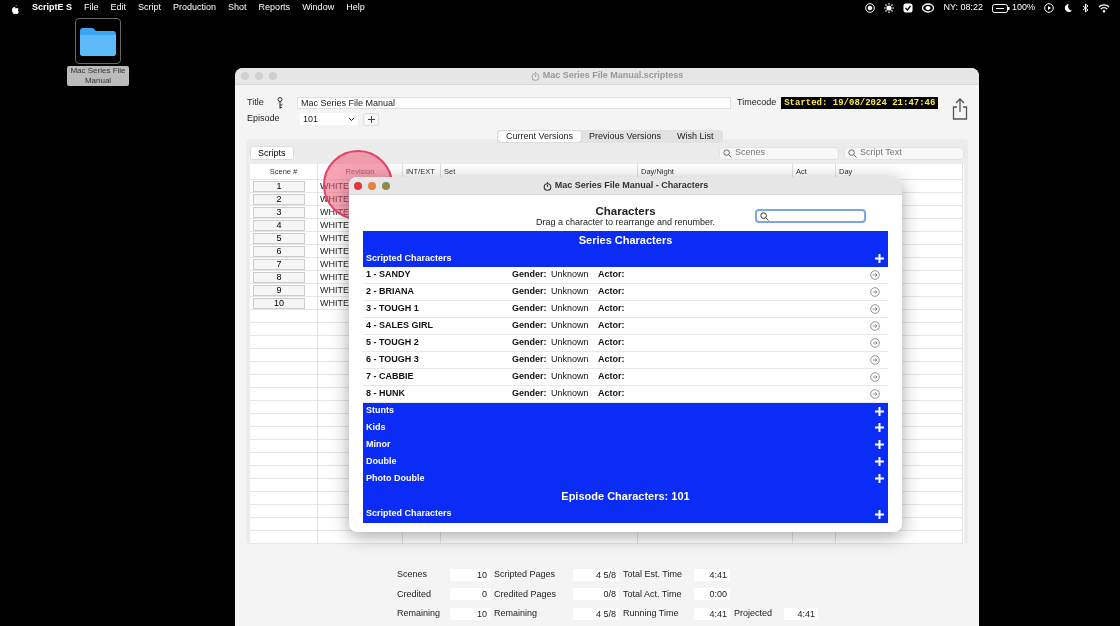 This screenshot has height=626, width=1120. I want to click on app-menu: ScriptE S, so click(52, 8).